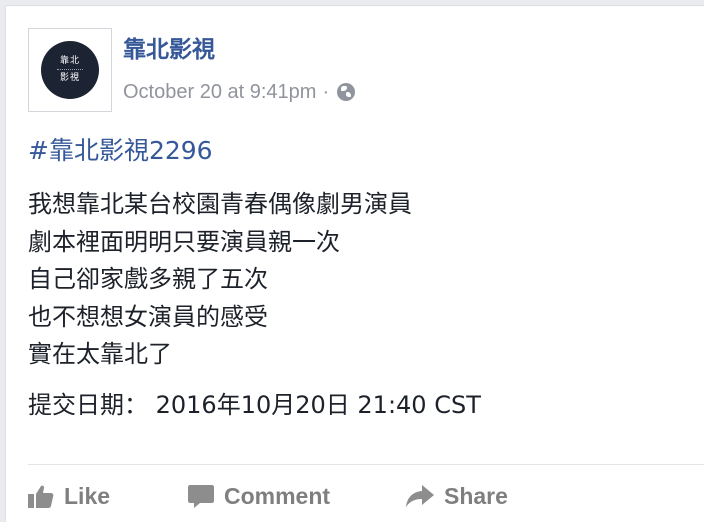  I want to click on like-label: Like, so click(87, 495).